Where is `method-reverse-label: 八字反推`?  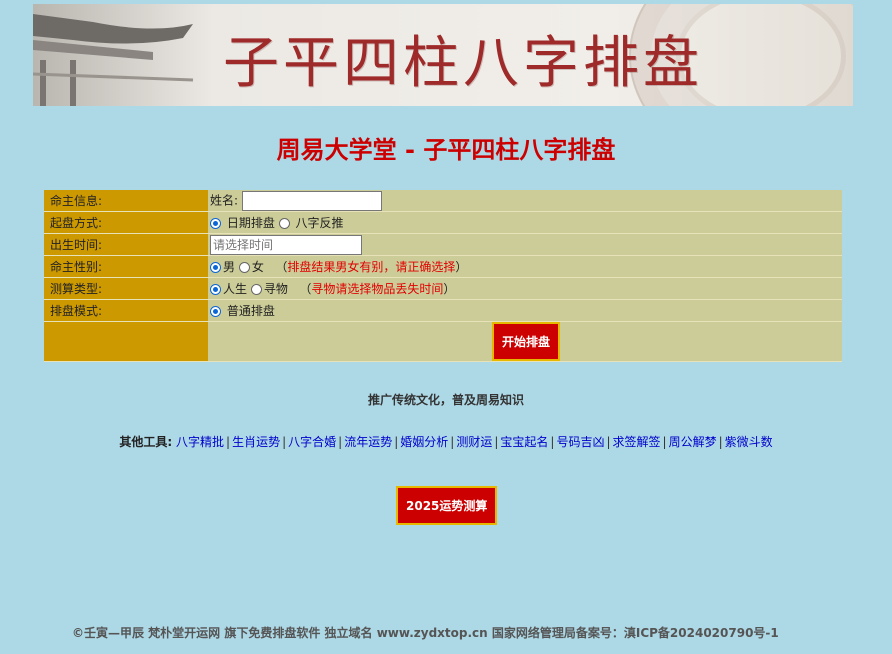 method-reverse-label: 八字反推 is located at coordinates (320, 223).